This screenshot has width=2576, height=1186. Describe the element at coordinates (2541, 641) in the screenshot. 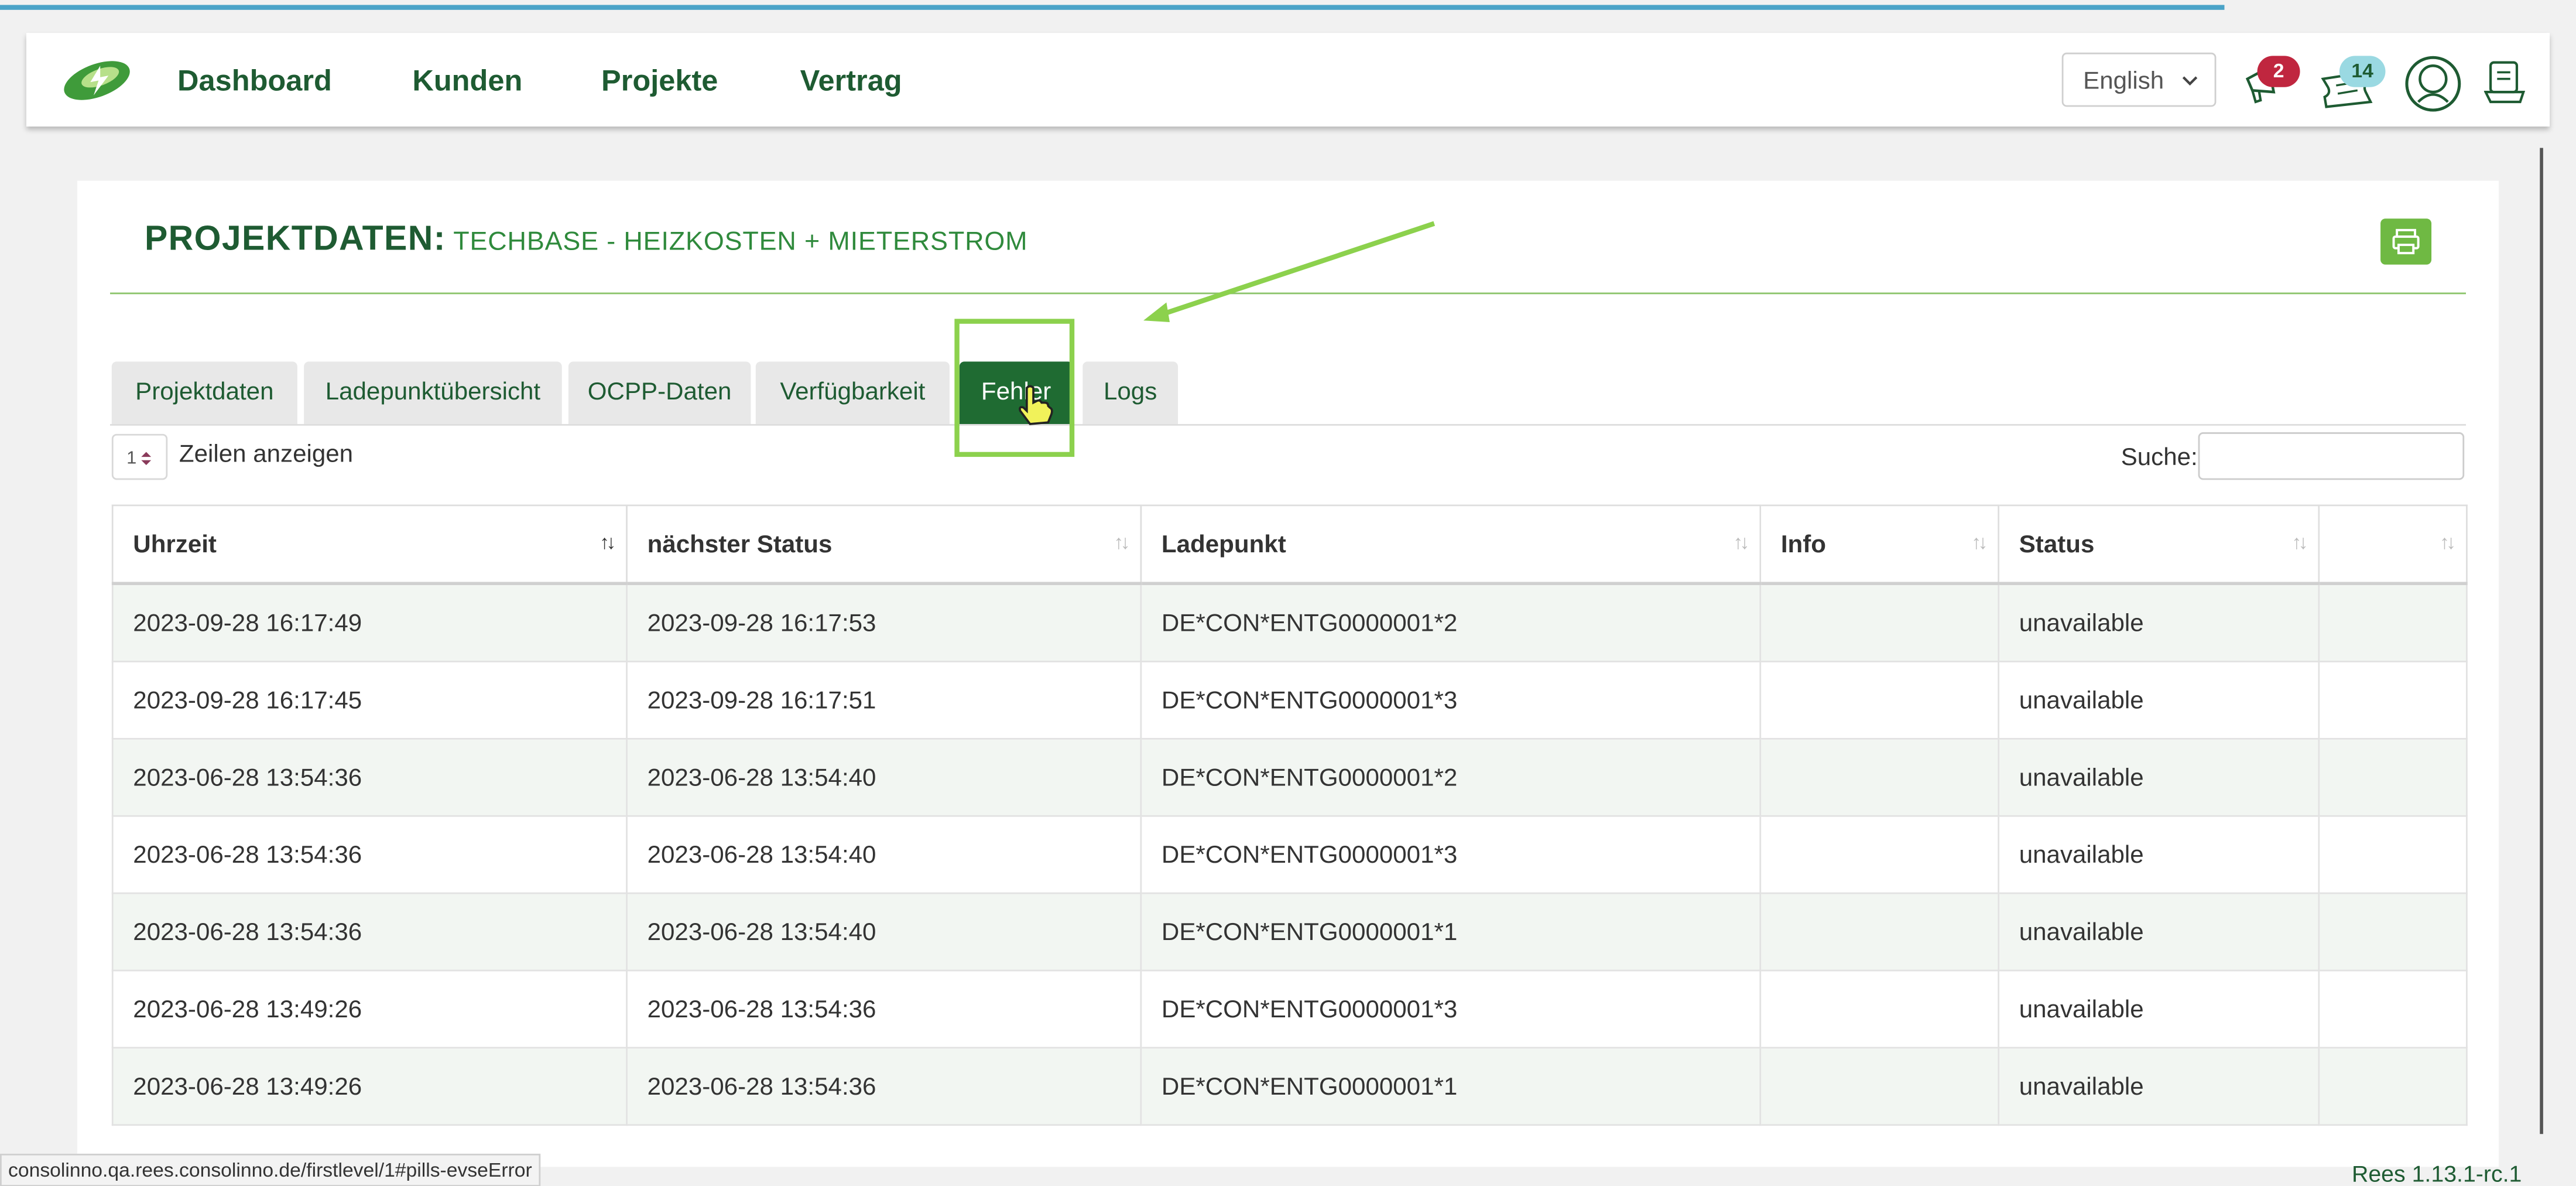

I see `page-scrollbar` at that location.